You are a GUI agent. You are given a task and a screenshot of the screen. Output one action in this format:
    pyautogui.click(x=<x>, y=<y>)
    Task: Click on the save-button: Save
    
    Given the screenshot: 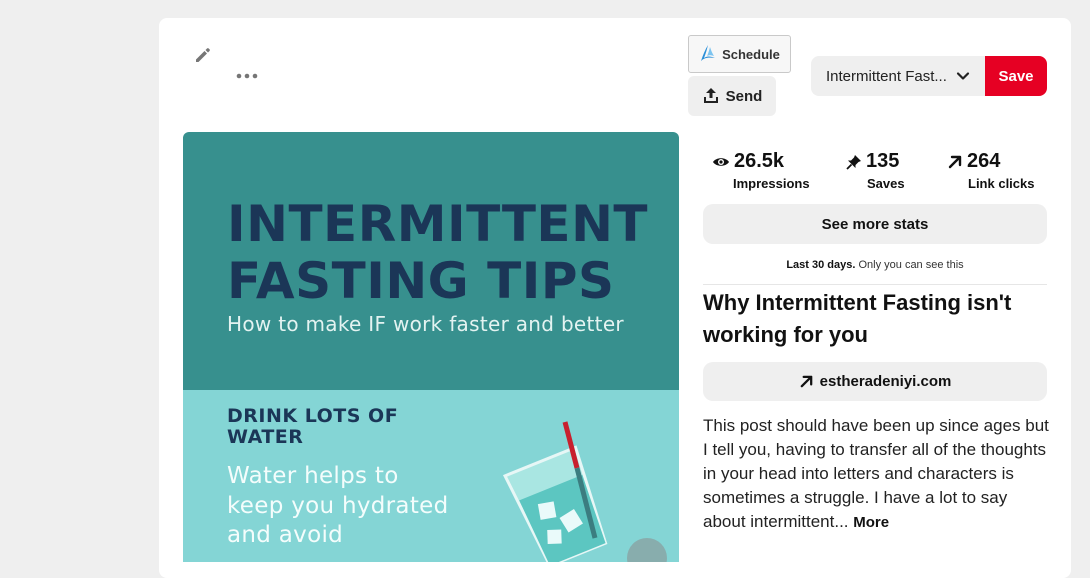 What is the action you would take?
    pyautogui.click(x=1016, y=76)
    